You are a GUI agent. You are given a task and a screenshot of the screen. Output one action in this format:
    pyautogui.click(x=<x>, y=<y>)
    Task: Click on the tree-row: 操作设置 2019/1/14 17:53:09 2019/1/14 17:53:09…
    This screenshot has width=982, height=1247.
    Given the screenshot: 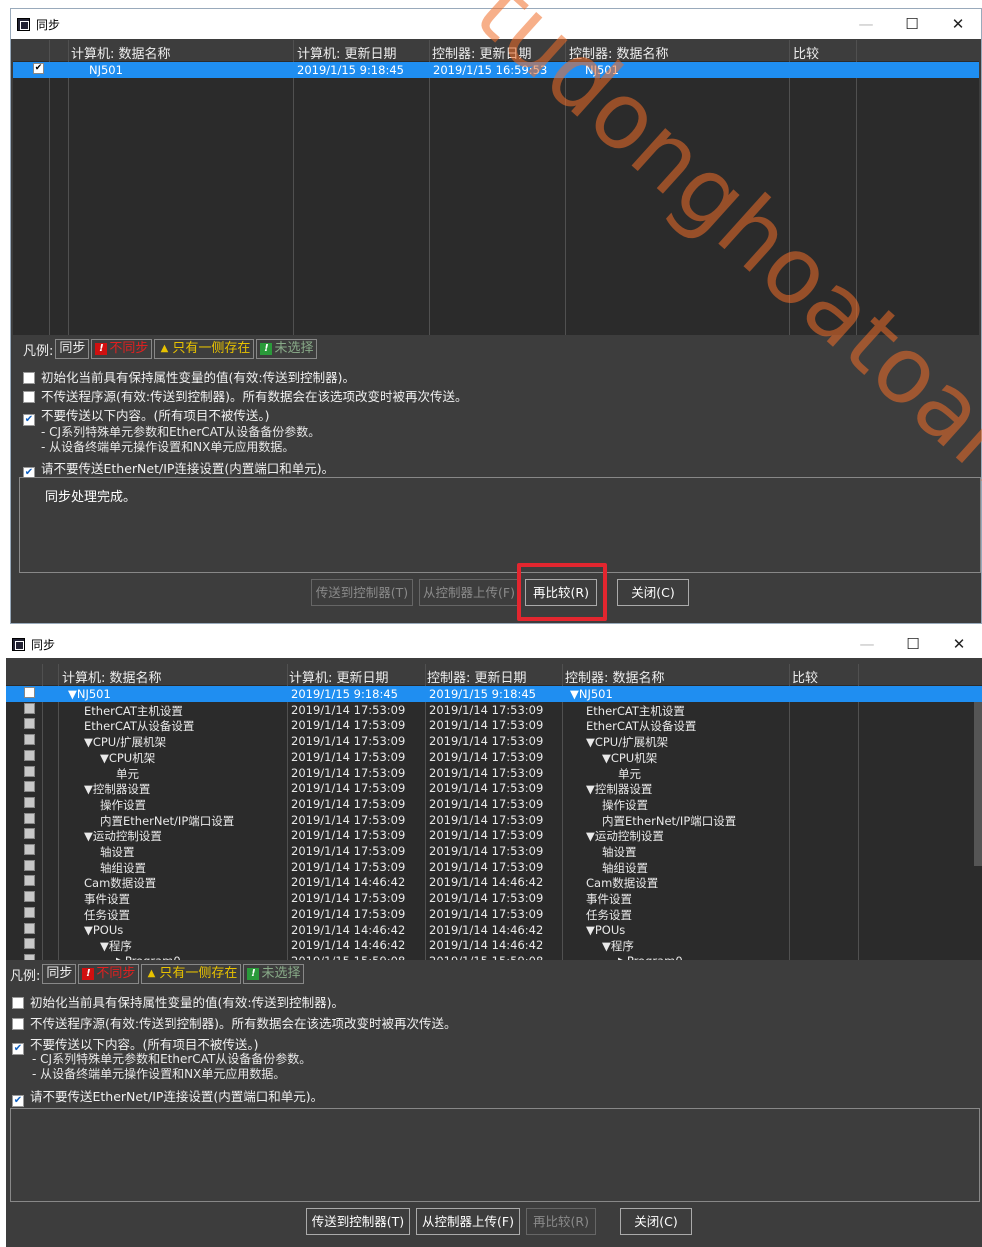 What is the action you would take?
    pyautogui.click(x=494, y=804)
    